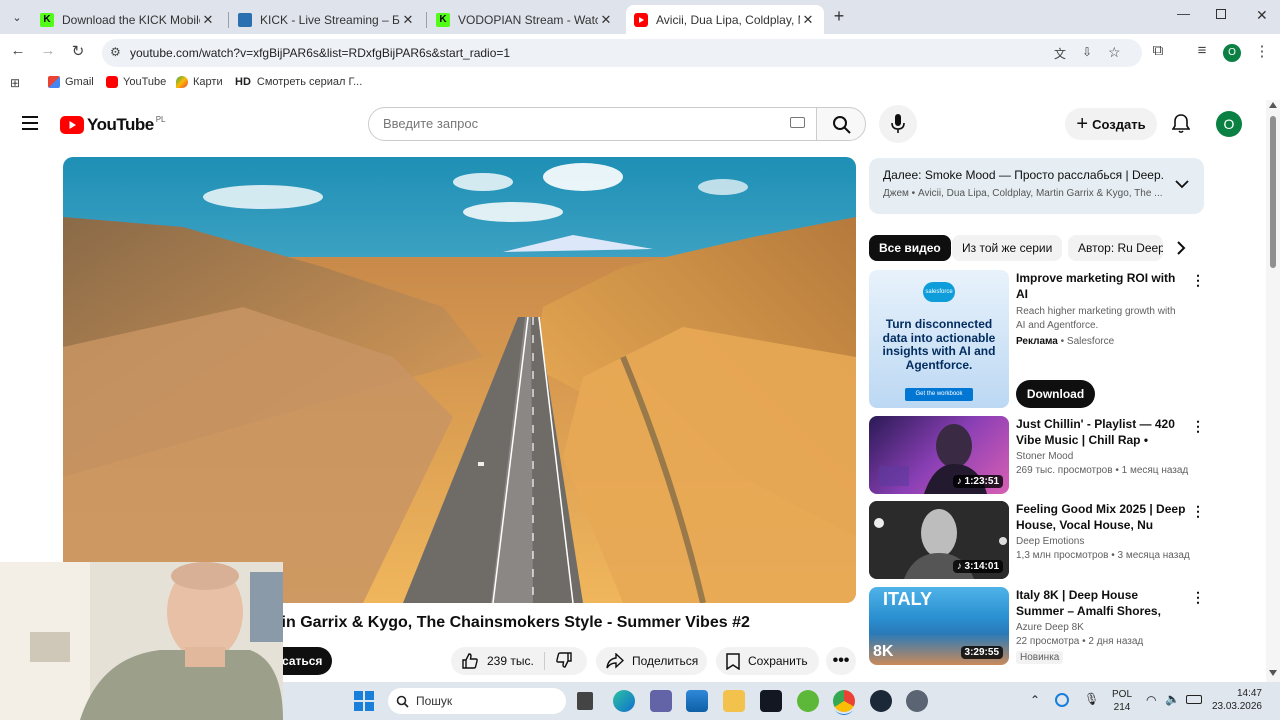 Image resolution: width=1280 pixels, height=720 pixels. What do you see at coordinates (1273, 105) in the screenshot?
I see `scroll-up-arrow-icon` at bounding box center [1273, 105].